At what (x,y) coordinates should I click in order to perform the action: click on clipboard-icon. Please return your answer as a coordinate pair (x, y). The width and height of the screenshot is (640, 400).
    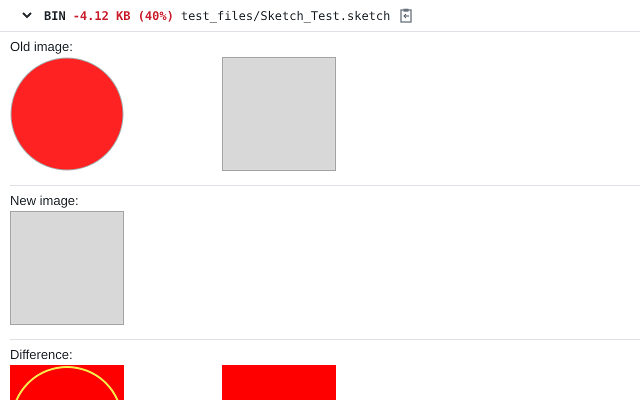
    Looking at the image, I should click on (406, 15).